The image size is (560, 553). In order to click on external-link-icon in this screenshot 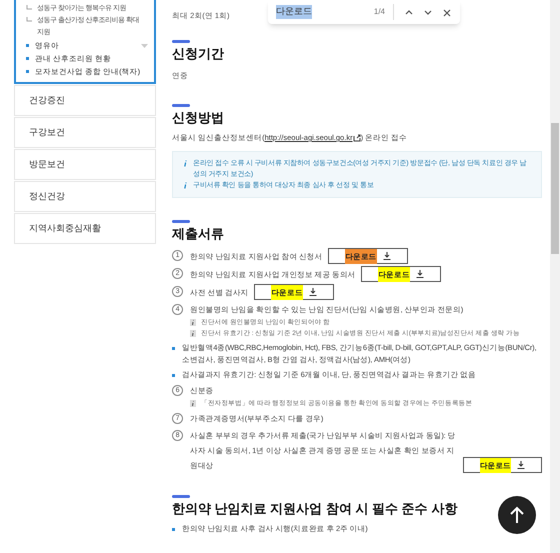, I will do `click(356, 138)`.